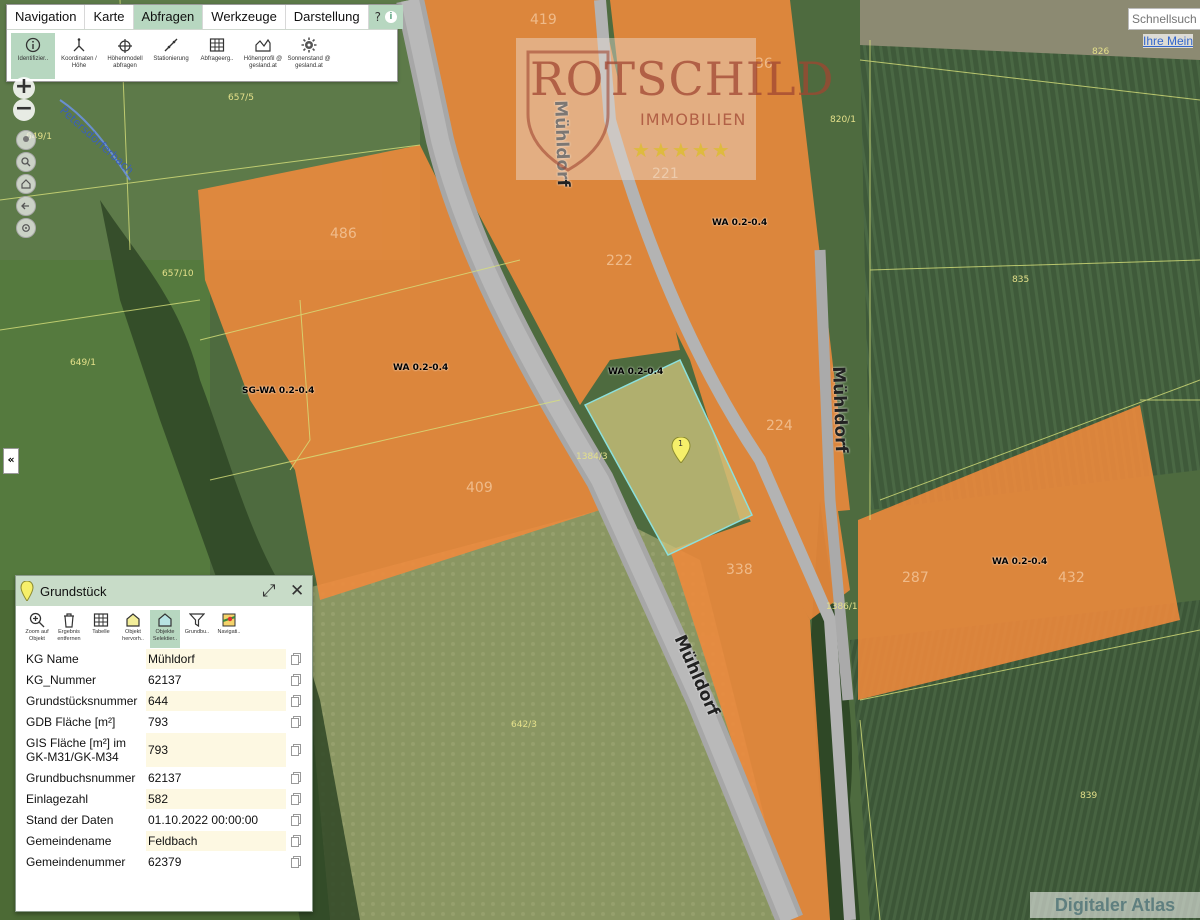 This screenshot has width=1200, height=920. What do you see at coordinates (297, 591) in the screenshot?
I see `close-icon: ✕` at bounding box center [297, 591].